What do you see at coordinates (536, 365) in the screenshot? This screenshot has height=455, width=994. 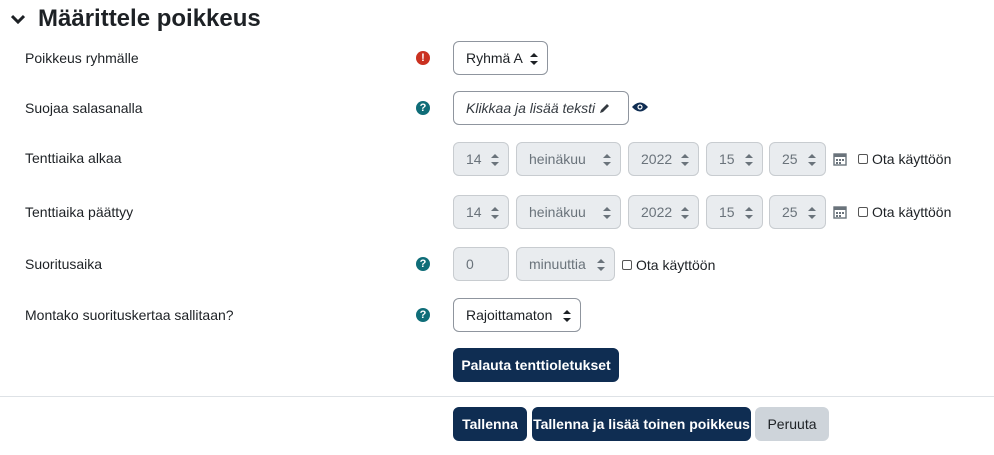 I see `revert-defaults-button: Palauta tenttioletukset` at bounding box center [536, 365].